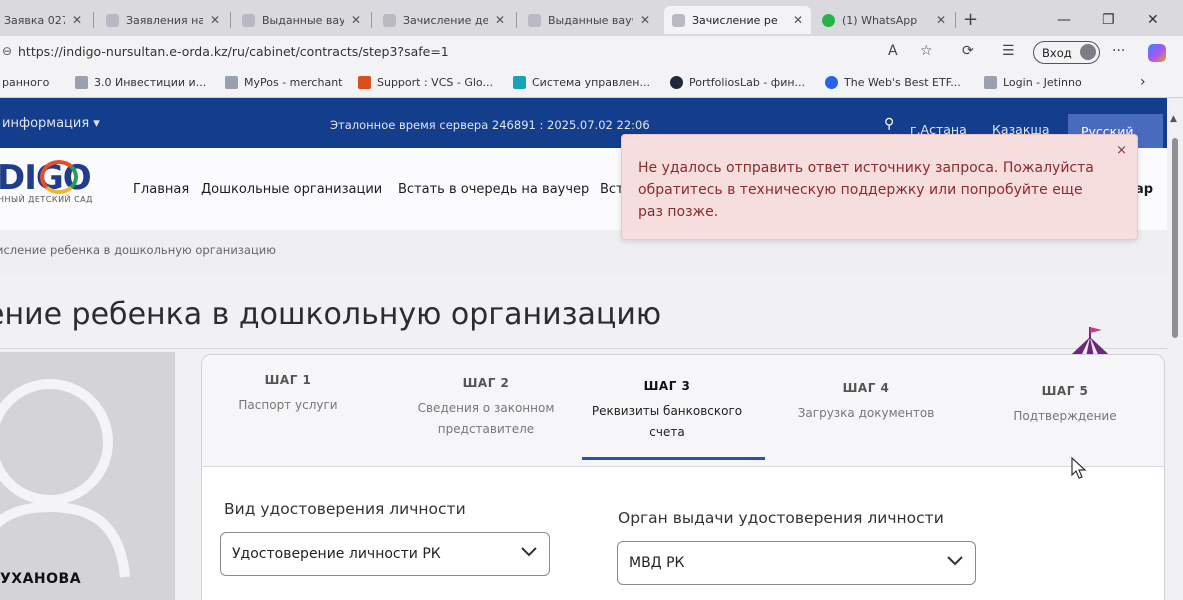 This screenshot has height=600, width=1183. I want to click on page-scrollbar: ▲, so click(1175, 349).